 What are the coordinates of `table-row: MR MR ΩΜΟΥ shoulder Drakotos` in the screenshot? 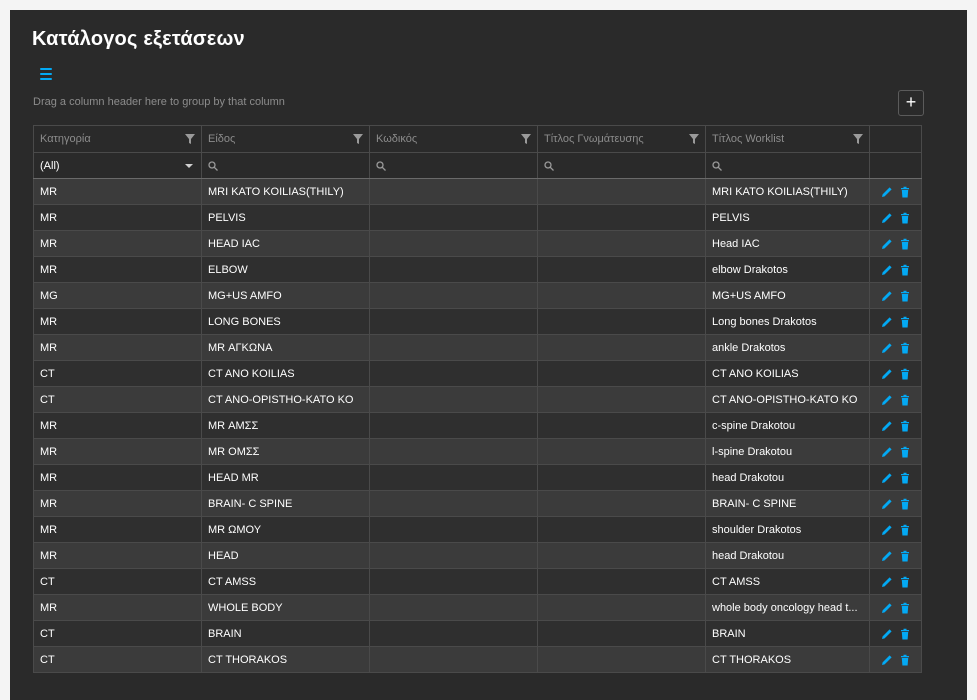 It's located at (477, 529).